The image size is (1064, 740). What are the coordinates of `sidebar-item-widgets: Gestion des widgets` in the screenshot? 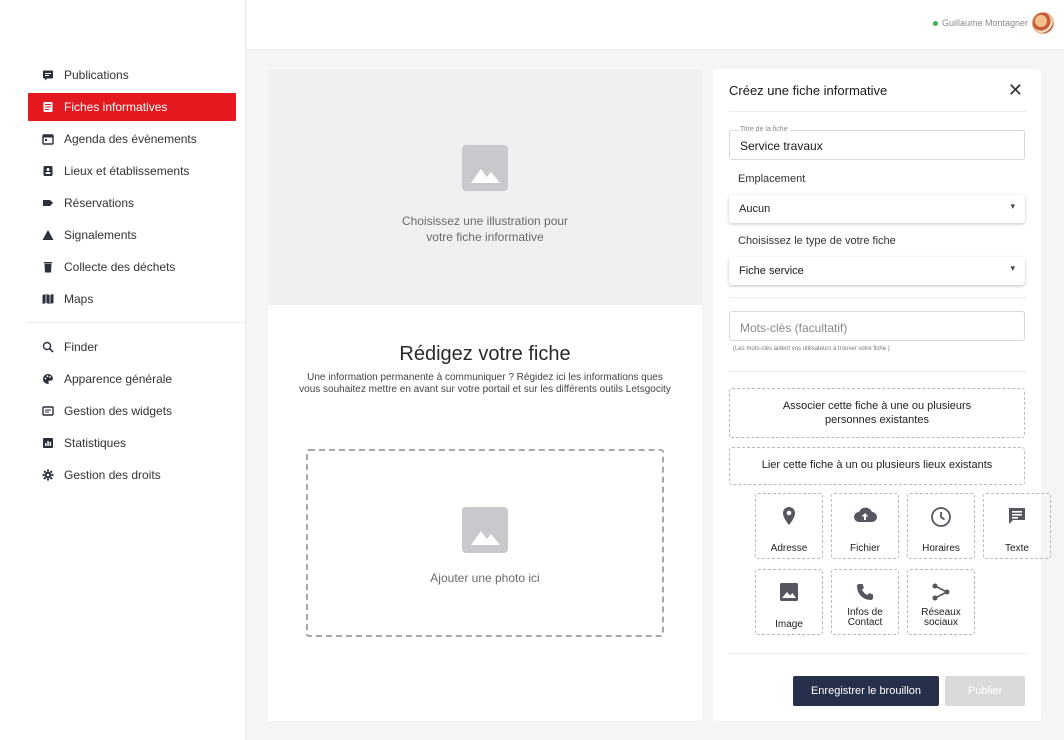 It's located at (136, 411).